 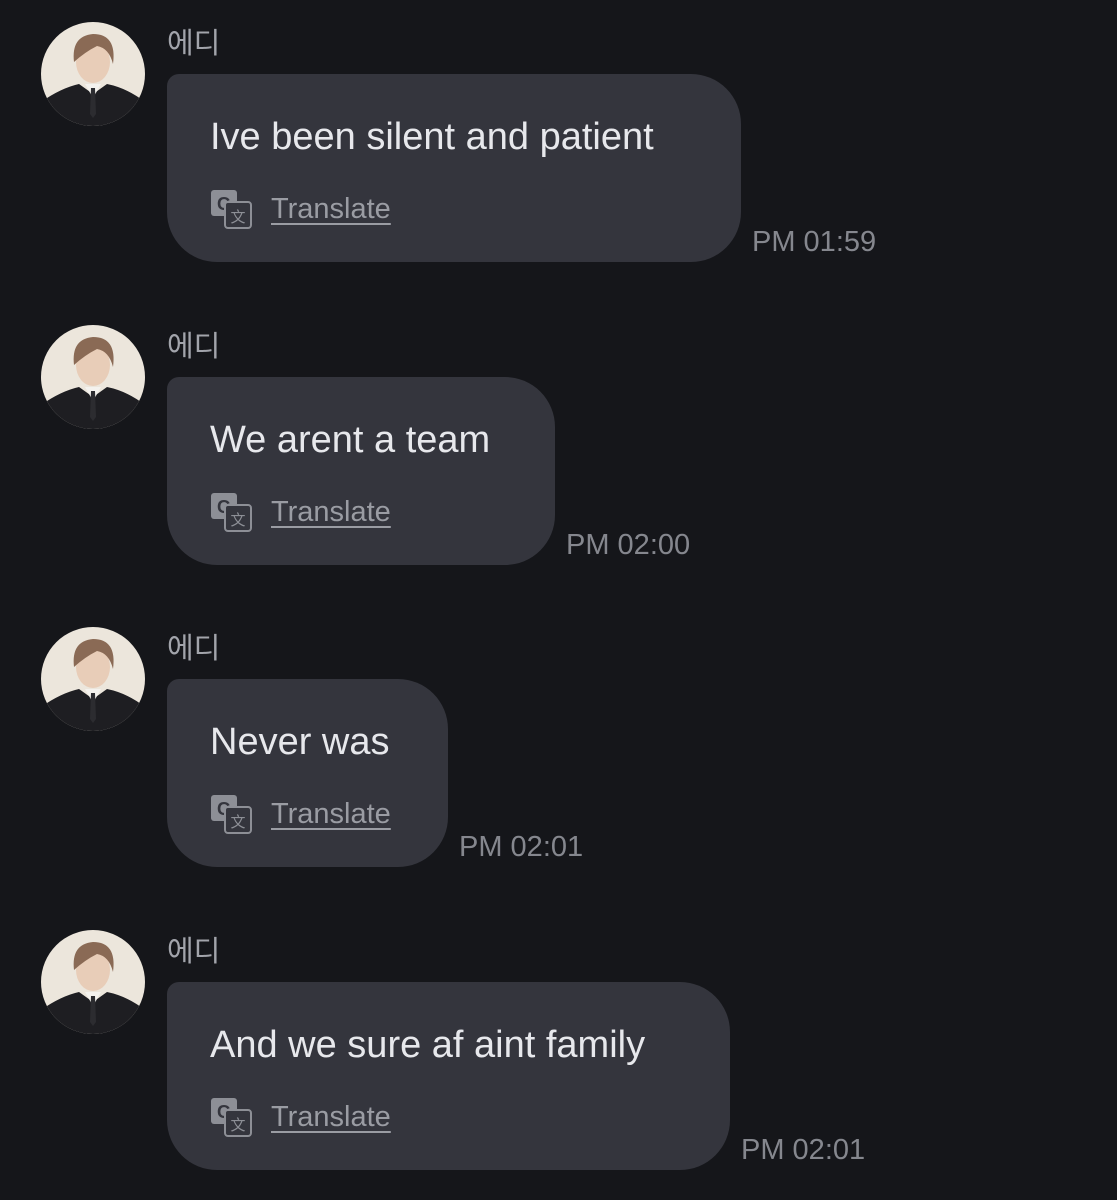 What do you see at coordinates (307, 773) in the screenshot?
I see `message-bubble: Never was G 文 Translate` at bounding box center [307, 773].